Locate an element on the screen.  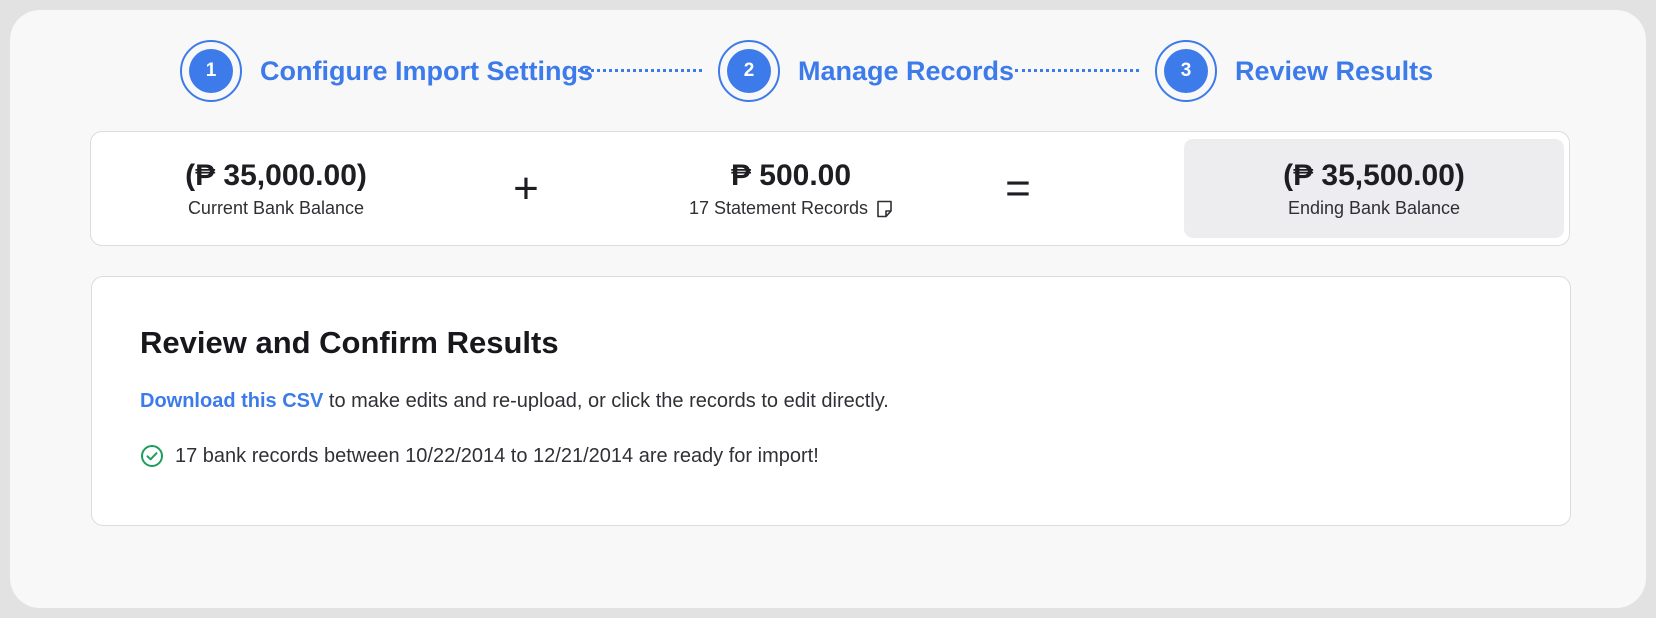
ending-balance: (₱ 35,500.00) Ending Bank Balance is located at coordinates (1374, 188).